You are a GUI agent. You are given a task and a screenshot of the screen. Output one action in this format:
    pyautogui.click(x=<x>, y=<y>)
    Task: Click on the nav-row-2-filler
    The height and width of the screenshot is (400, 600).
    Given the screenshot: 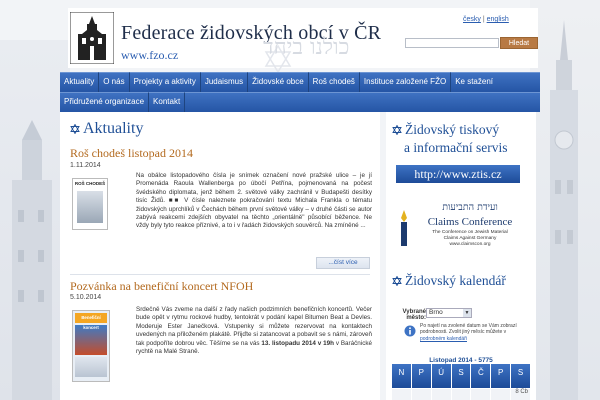 What is the action you would take?
    pyautogui.click(x=362, y=102)
    